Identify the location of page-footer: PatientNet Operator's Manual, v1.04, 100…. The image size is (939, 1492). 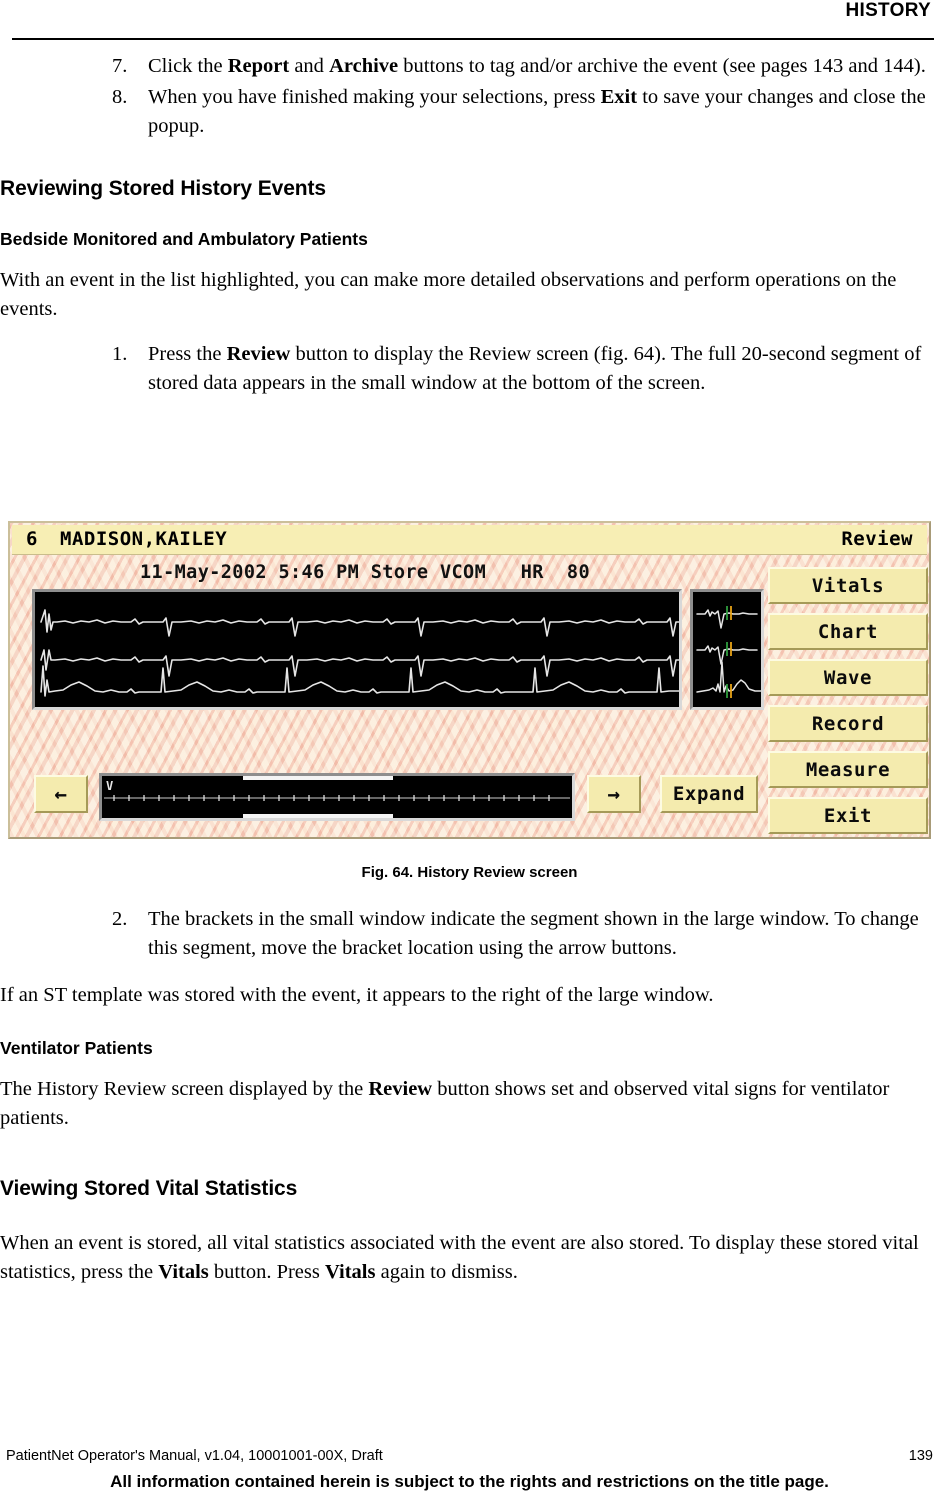
(469, 1451).